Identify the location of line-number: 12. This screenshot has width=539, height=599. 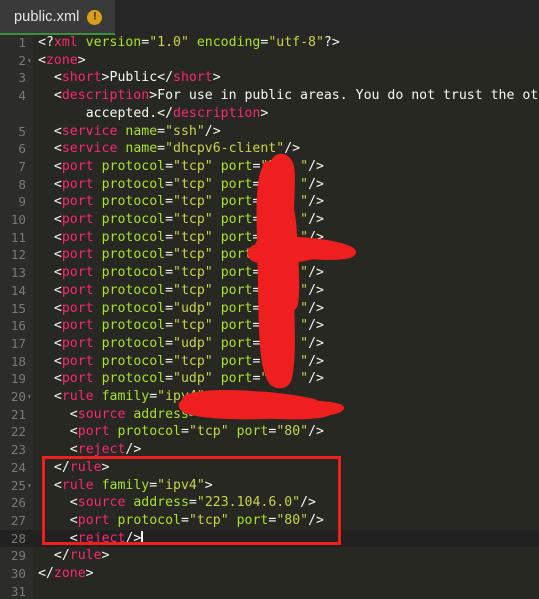
(18, 255).